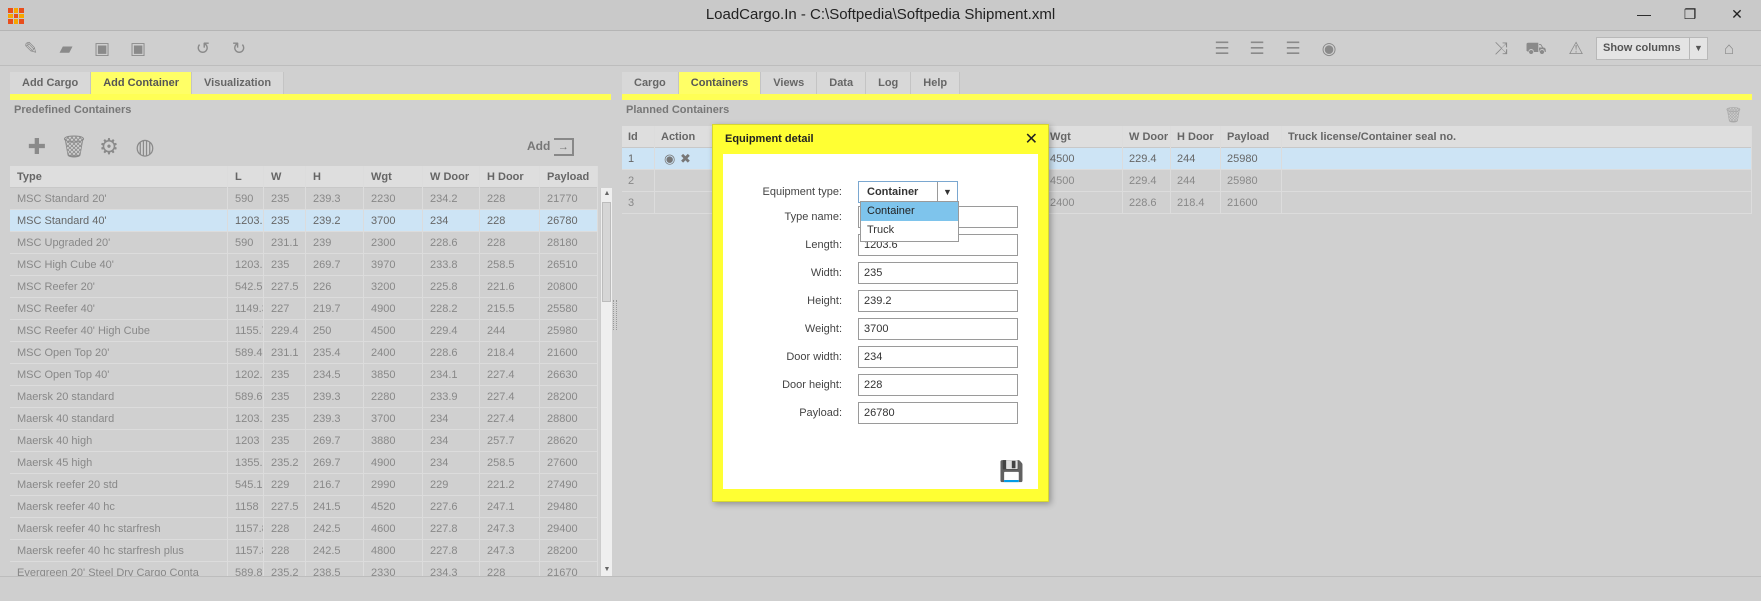 Image resolution: width=1761 pixels, height=601 pixels. What do you see at coordinates (823, 245) in the screenshot?
I see `length-label: Length:` at bounding box center [823, 245].